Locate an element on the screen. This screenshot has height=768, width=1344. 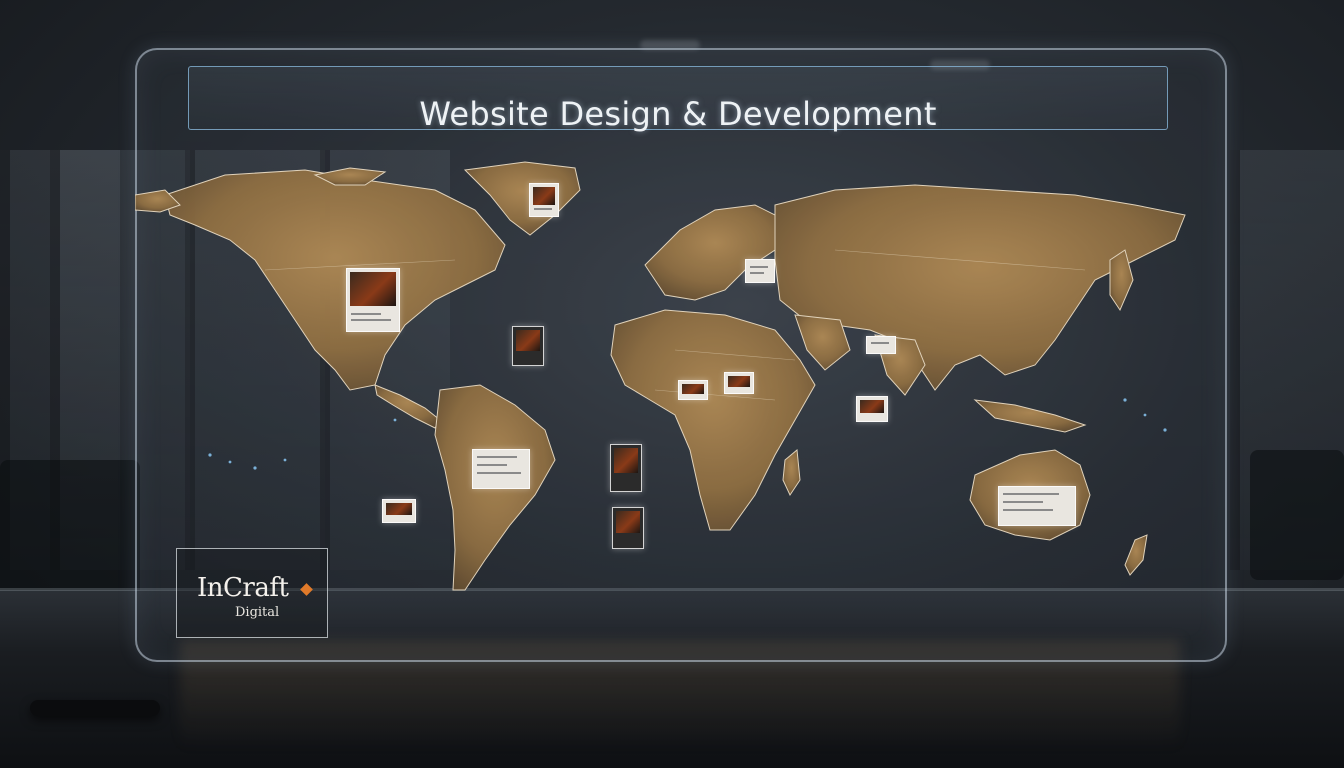
logo-tagline: Digital is located at coordinates (257, 612).